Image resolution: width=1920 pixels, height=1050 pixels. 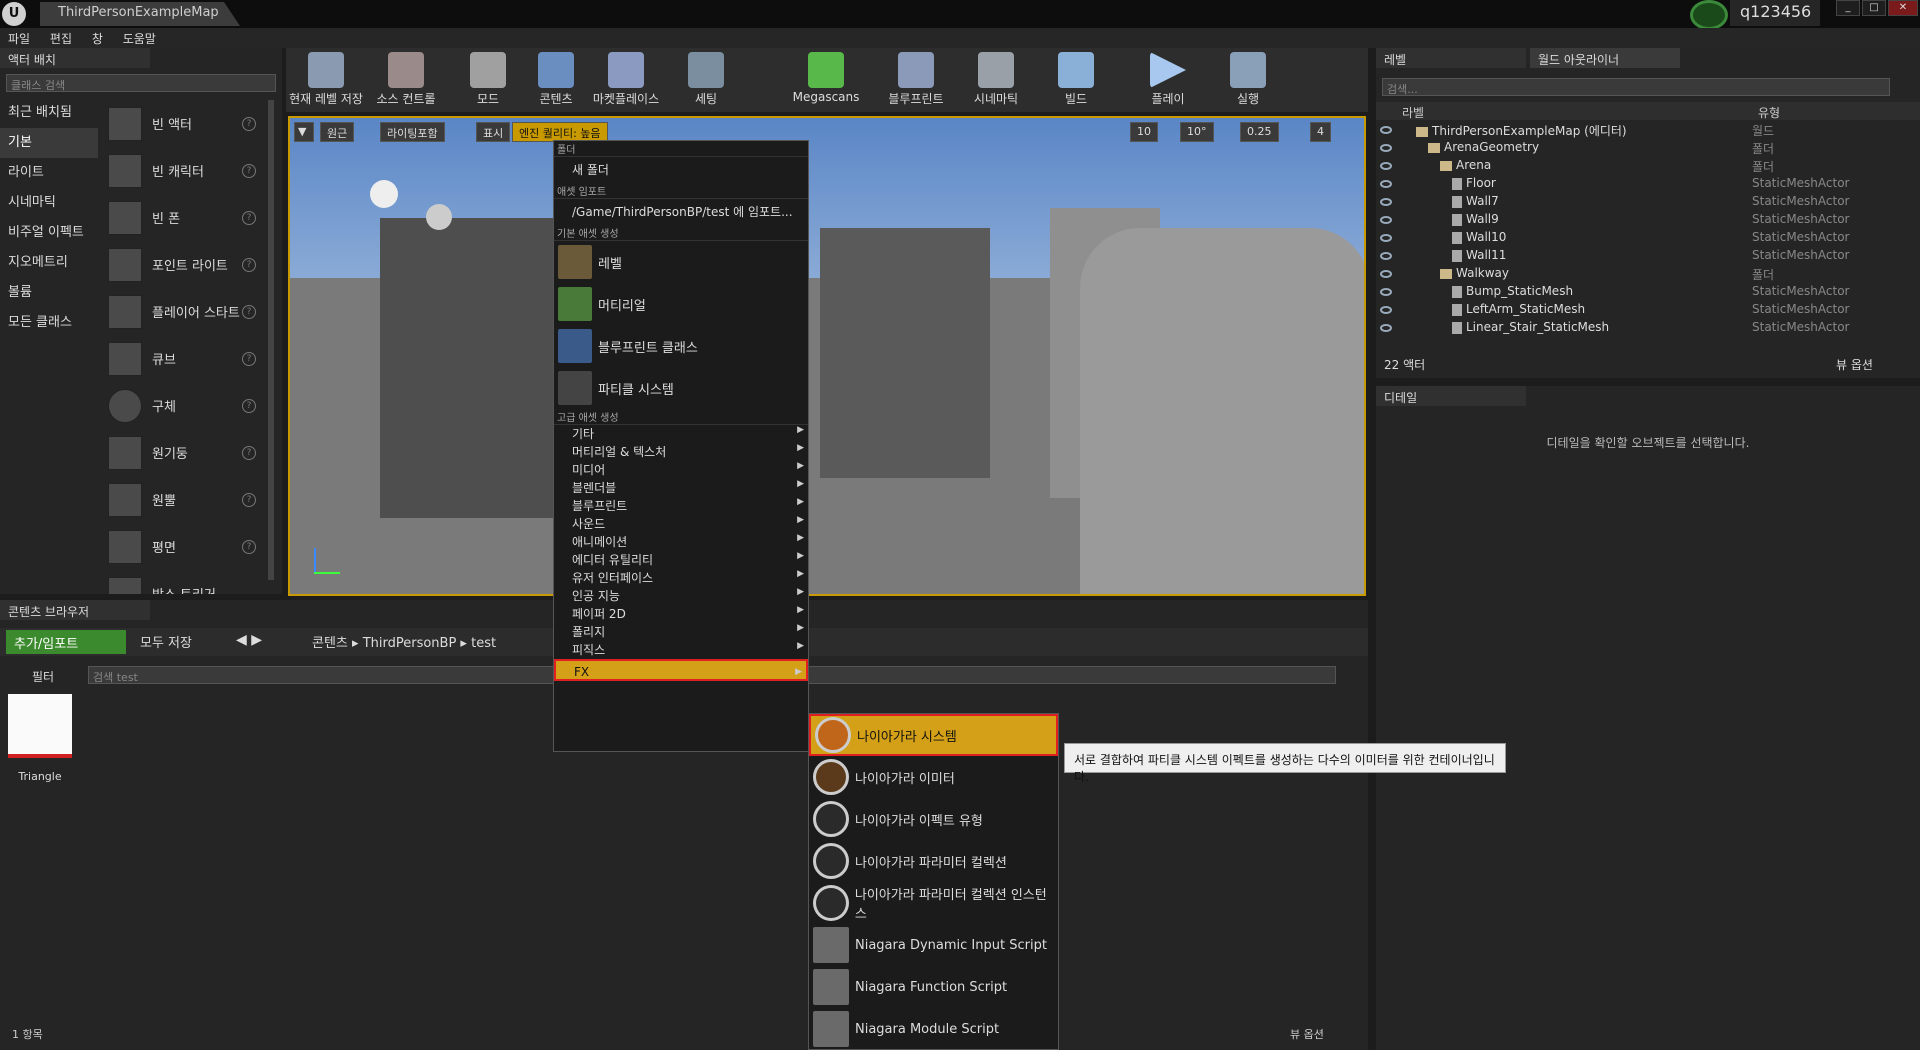 What do you see at coordinates (139, 38) in the screenshot?
I see `menu-help: 도움말` at bounding box center [139, 38].